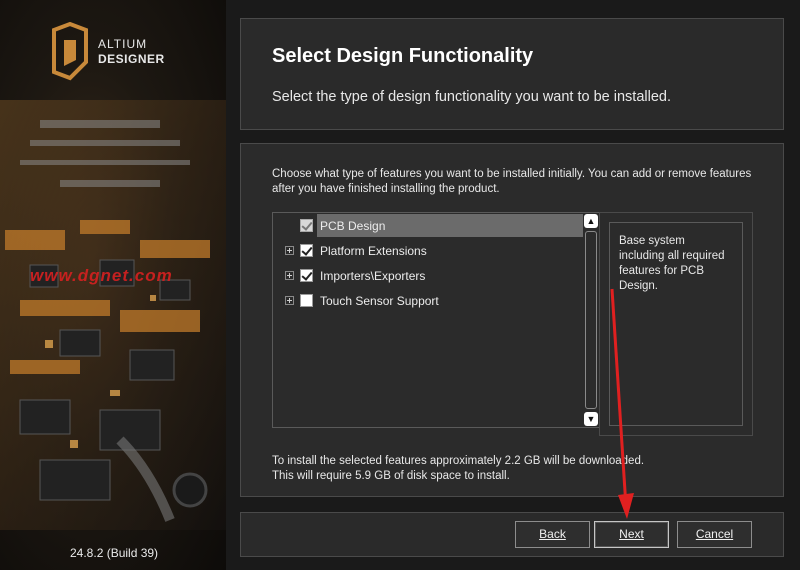 The height and width of the screenshot is (570, 800). I want to click on scroll-up-icon: ▲, so click(591, 221).